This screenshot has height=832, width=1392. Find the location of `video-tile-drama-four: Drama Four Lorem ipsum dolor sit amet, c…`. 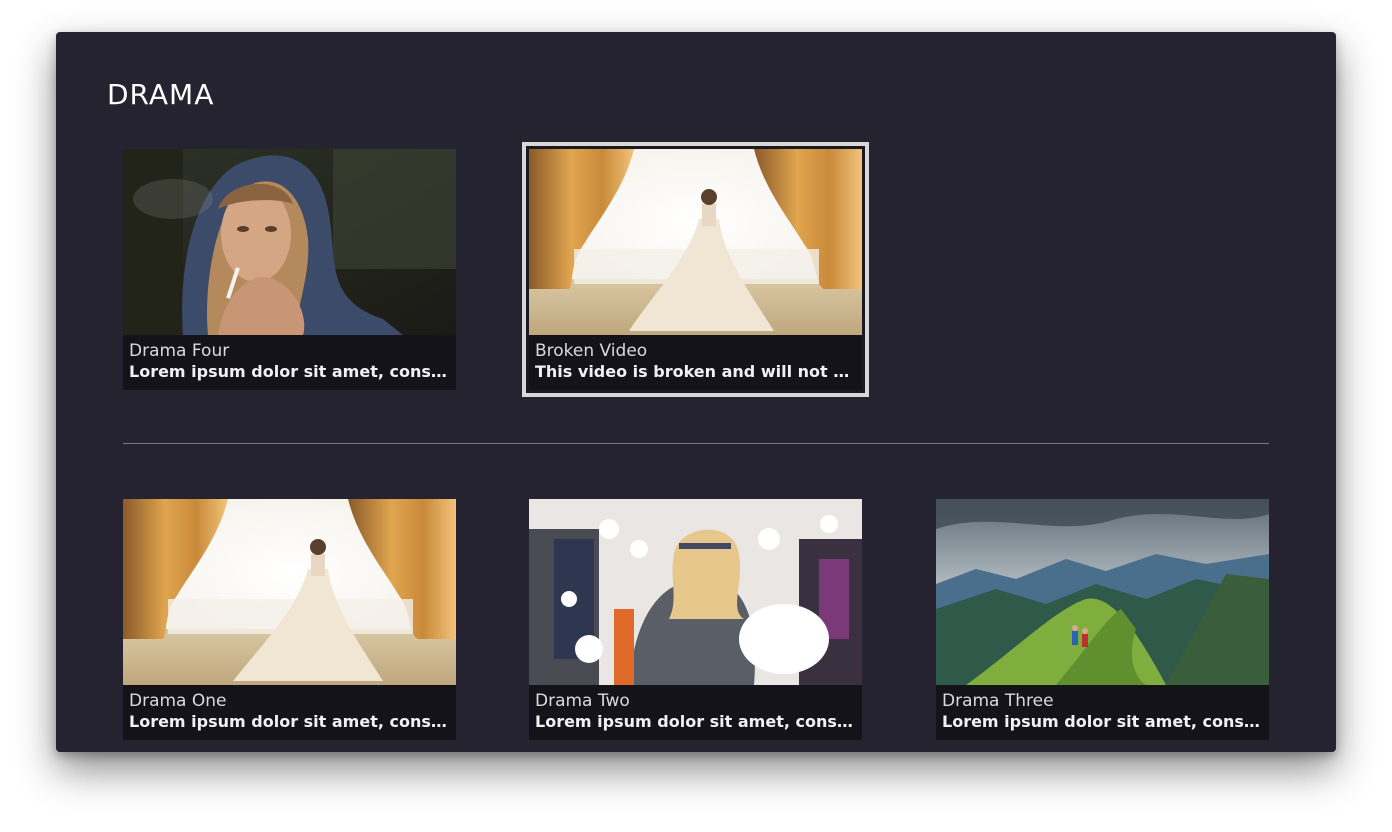

video-tile-drama-four: Drama Four Lorem ipsum dolor sit amet, c… is located at coordinates (289, 269).